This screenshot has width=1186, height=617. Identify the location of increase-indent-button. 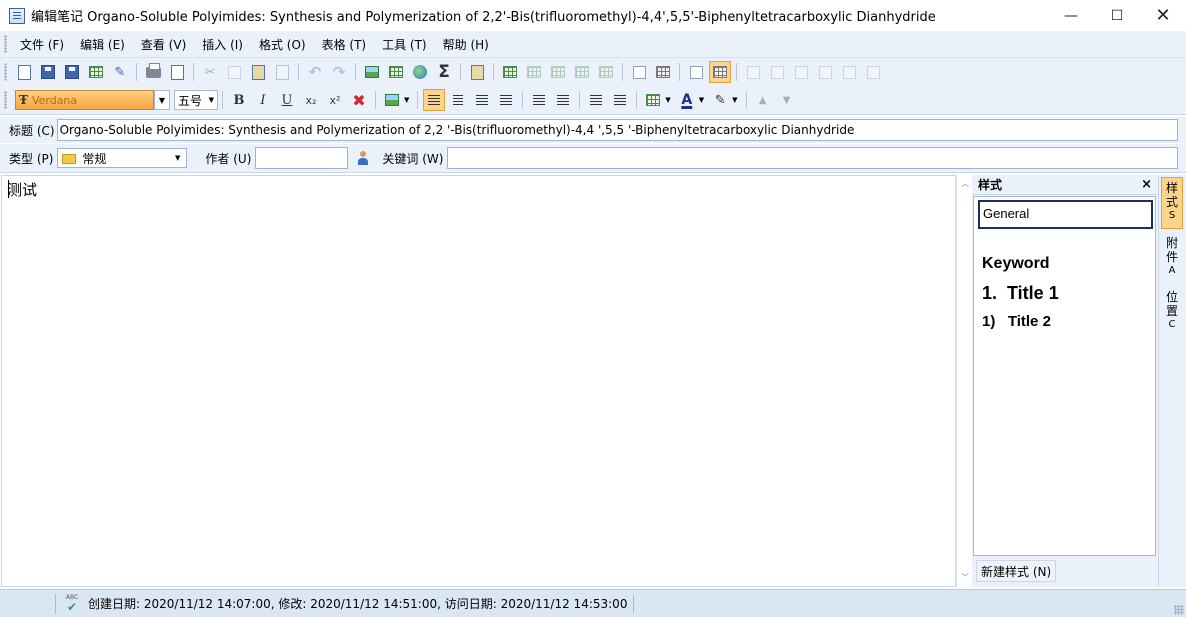
(563, 100).